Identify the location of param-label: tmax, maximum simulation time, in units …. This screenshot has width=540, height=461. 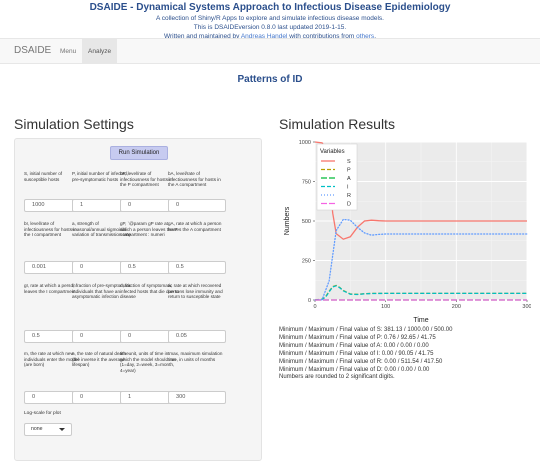
(195, 356).